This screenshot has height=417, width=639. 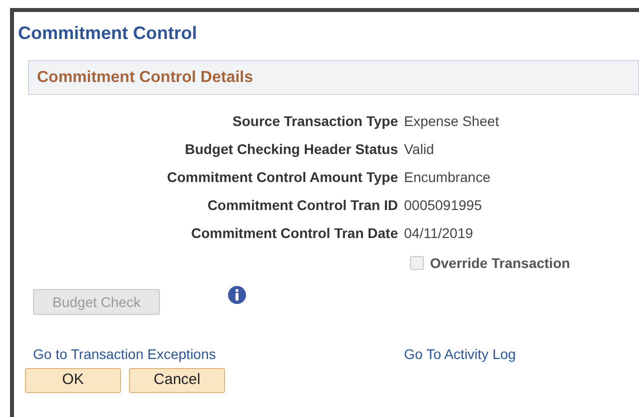 I want to click on section-title: Commitment Control Details, so click(x=145, y=78).